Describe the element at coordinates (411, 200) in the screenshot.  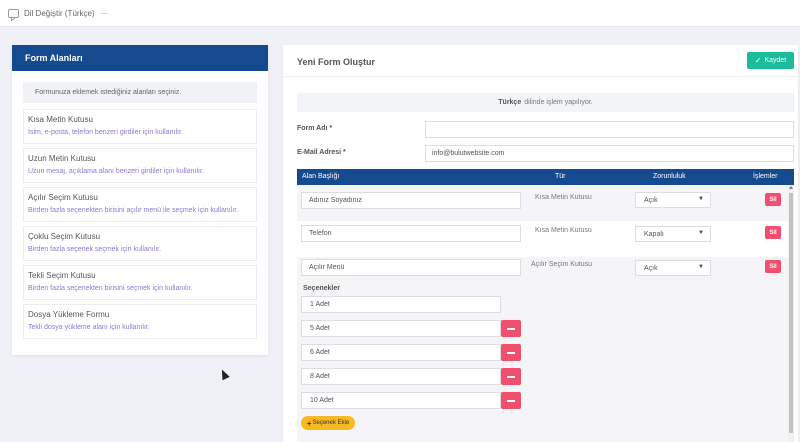
I see `field-title-input: Adınız Soyadınız` at that location.